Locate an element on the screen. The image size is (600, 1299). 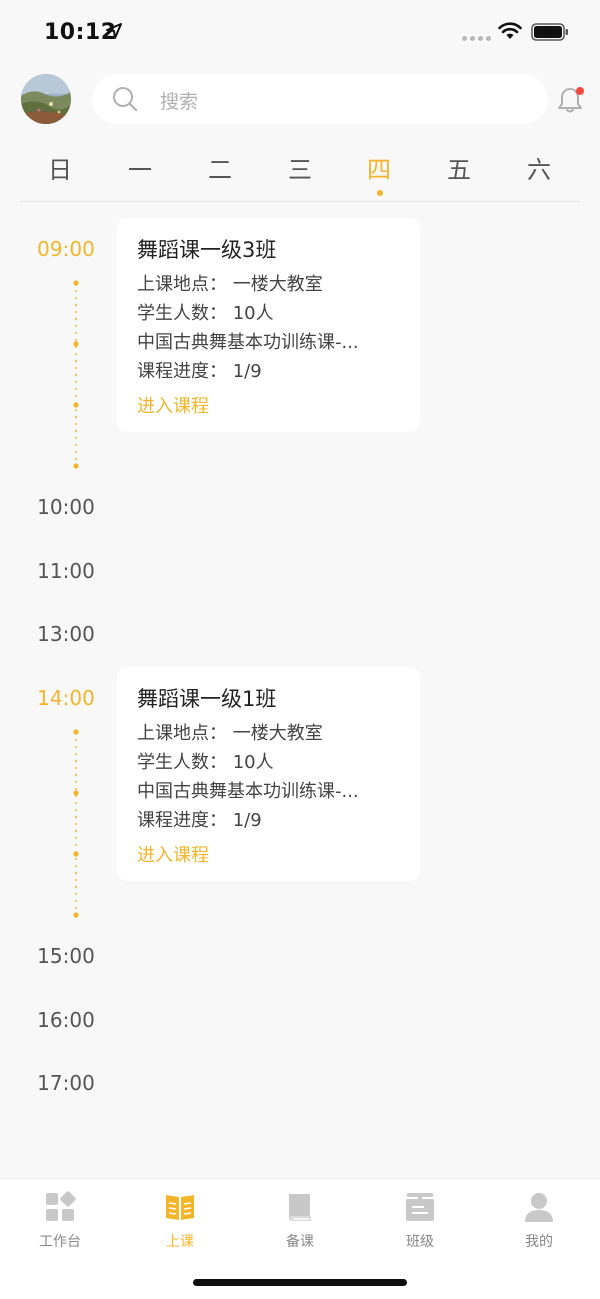
search-icon is located at coordinates (125, 99).